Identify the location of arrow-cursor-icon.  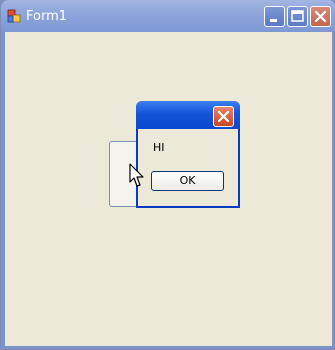
(136, 175).